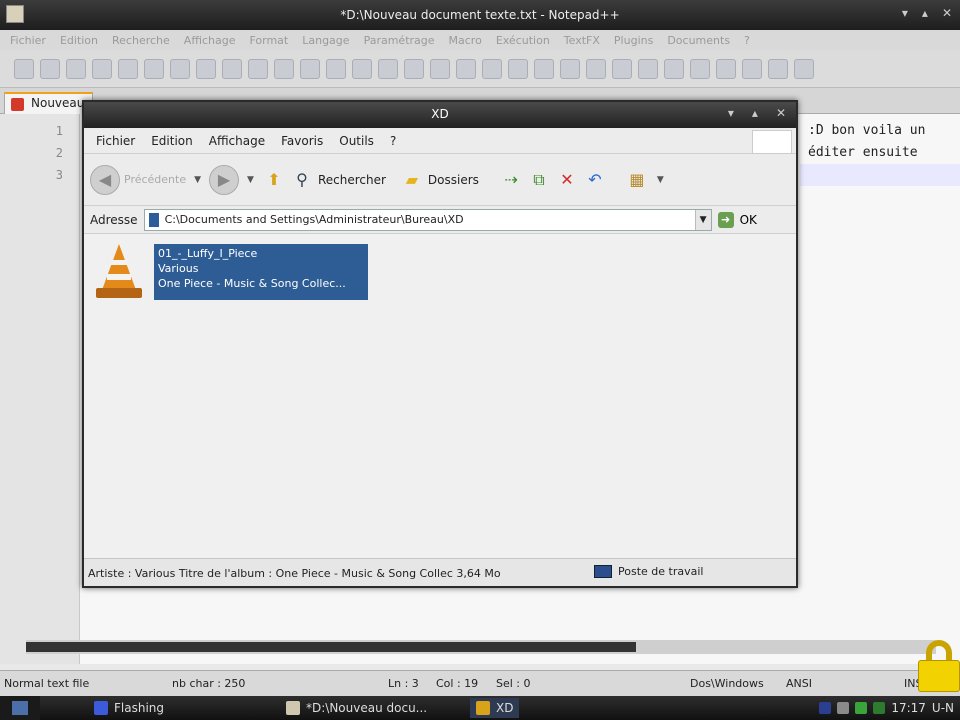  What do you see at coordinates (102, 68) in the screenshot?
I see `save-all-icon` at bounding box center [102, 68].